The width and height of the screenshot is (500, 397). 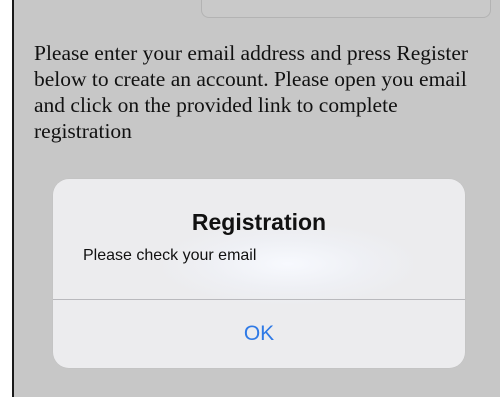 I want to click on alert-title: Registration, so click(x=259, y=222).